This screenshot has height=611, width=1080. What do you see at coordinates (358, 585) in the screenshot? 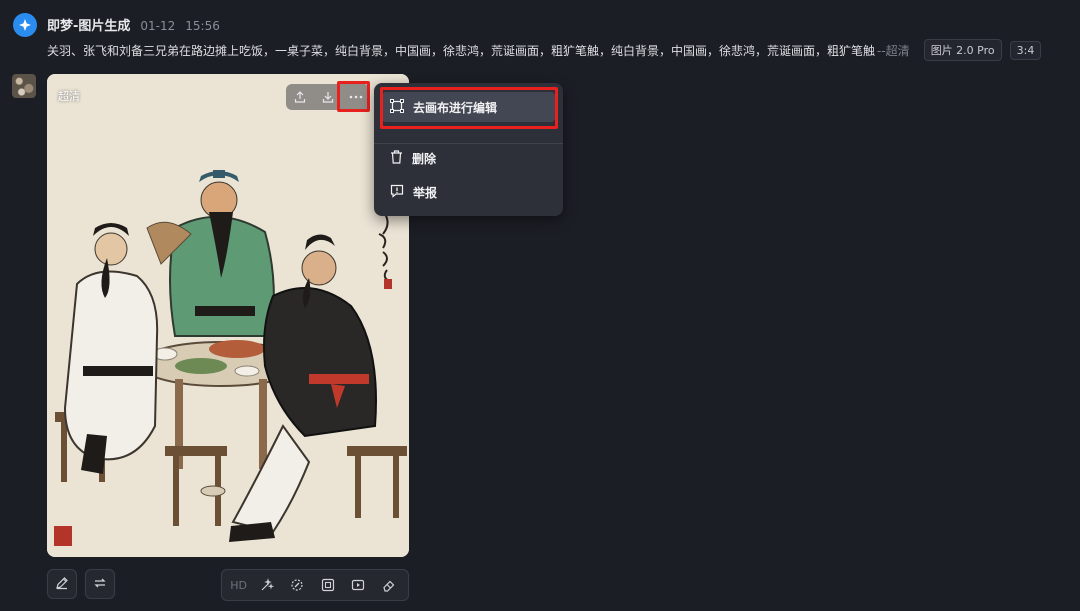
I see `to-video-icon` at bounding box center [358, 585].